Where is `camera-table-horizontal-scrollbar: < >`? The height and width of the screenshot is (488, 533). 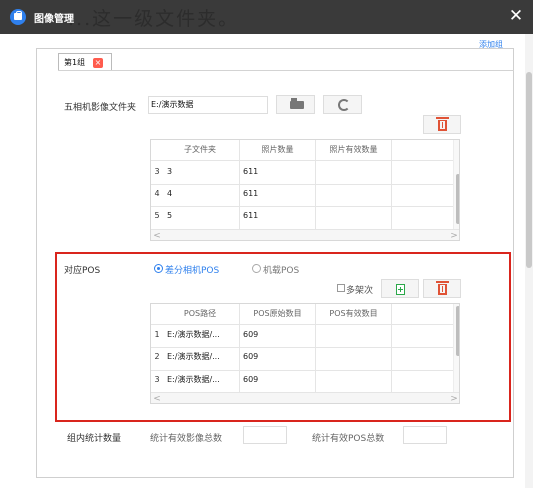
camera-table-horizontal-scrollbar: < > is located at coordinates (305, 234).